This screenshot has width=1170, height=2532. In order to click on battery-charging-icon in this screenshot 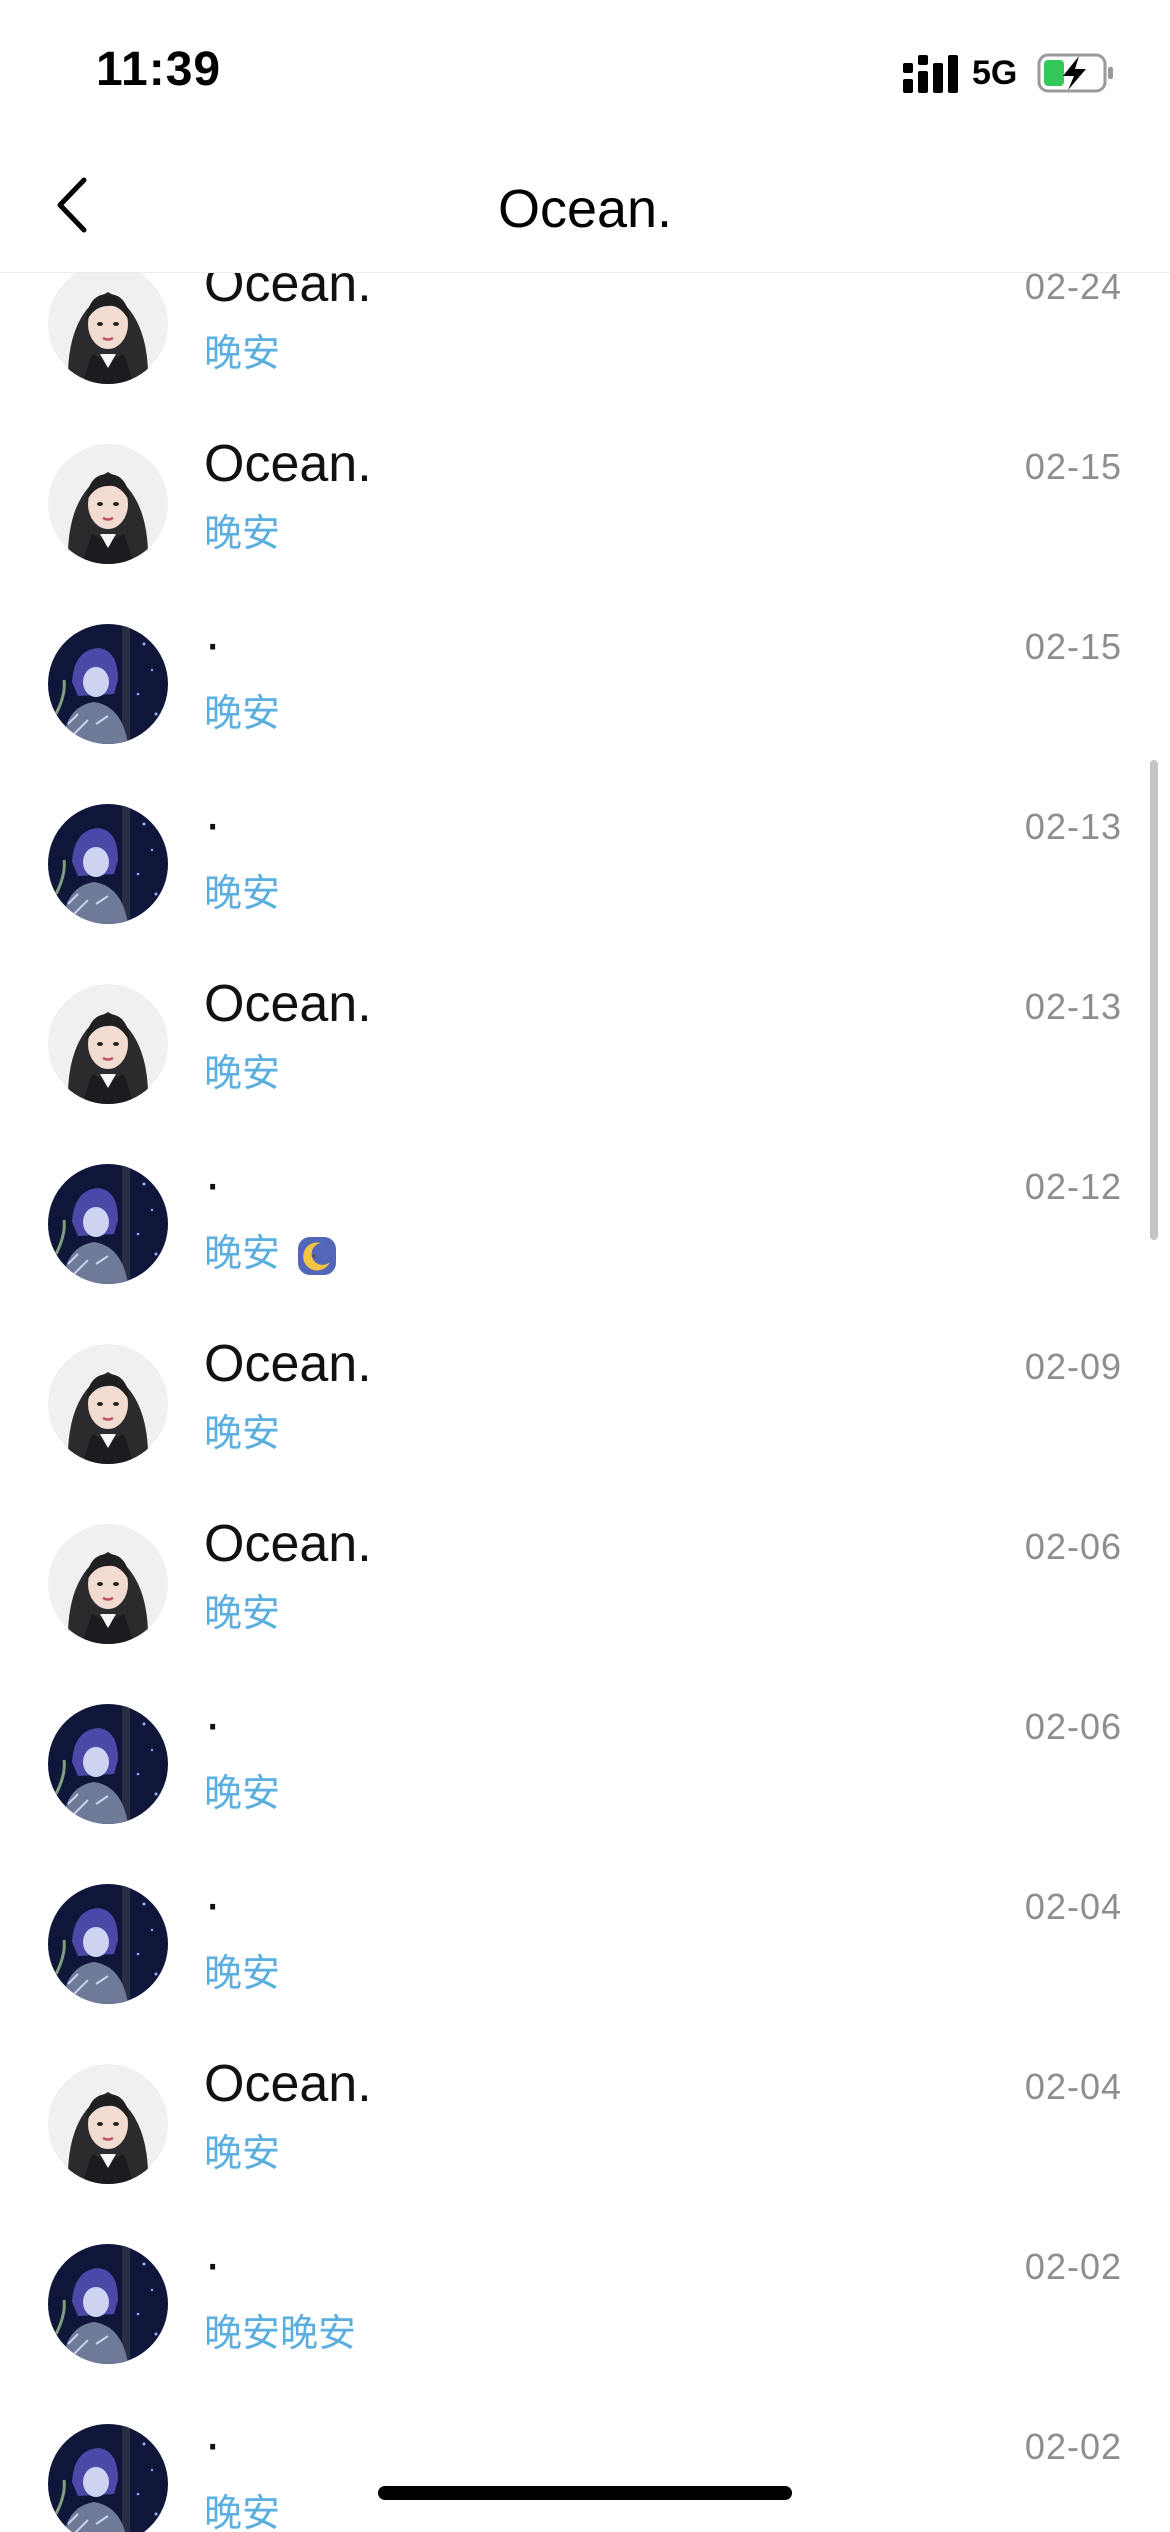, I will do `click(1075, 73)`.